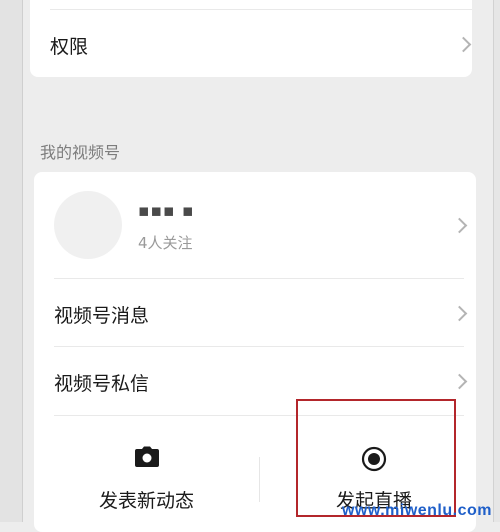 This screenshot has height=532, width=500. What do you see at coordinates (80, 152) in the screenshot?
I see `section-title: 我的视频号` at bounding box center [80, 152].